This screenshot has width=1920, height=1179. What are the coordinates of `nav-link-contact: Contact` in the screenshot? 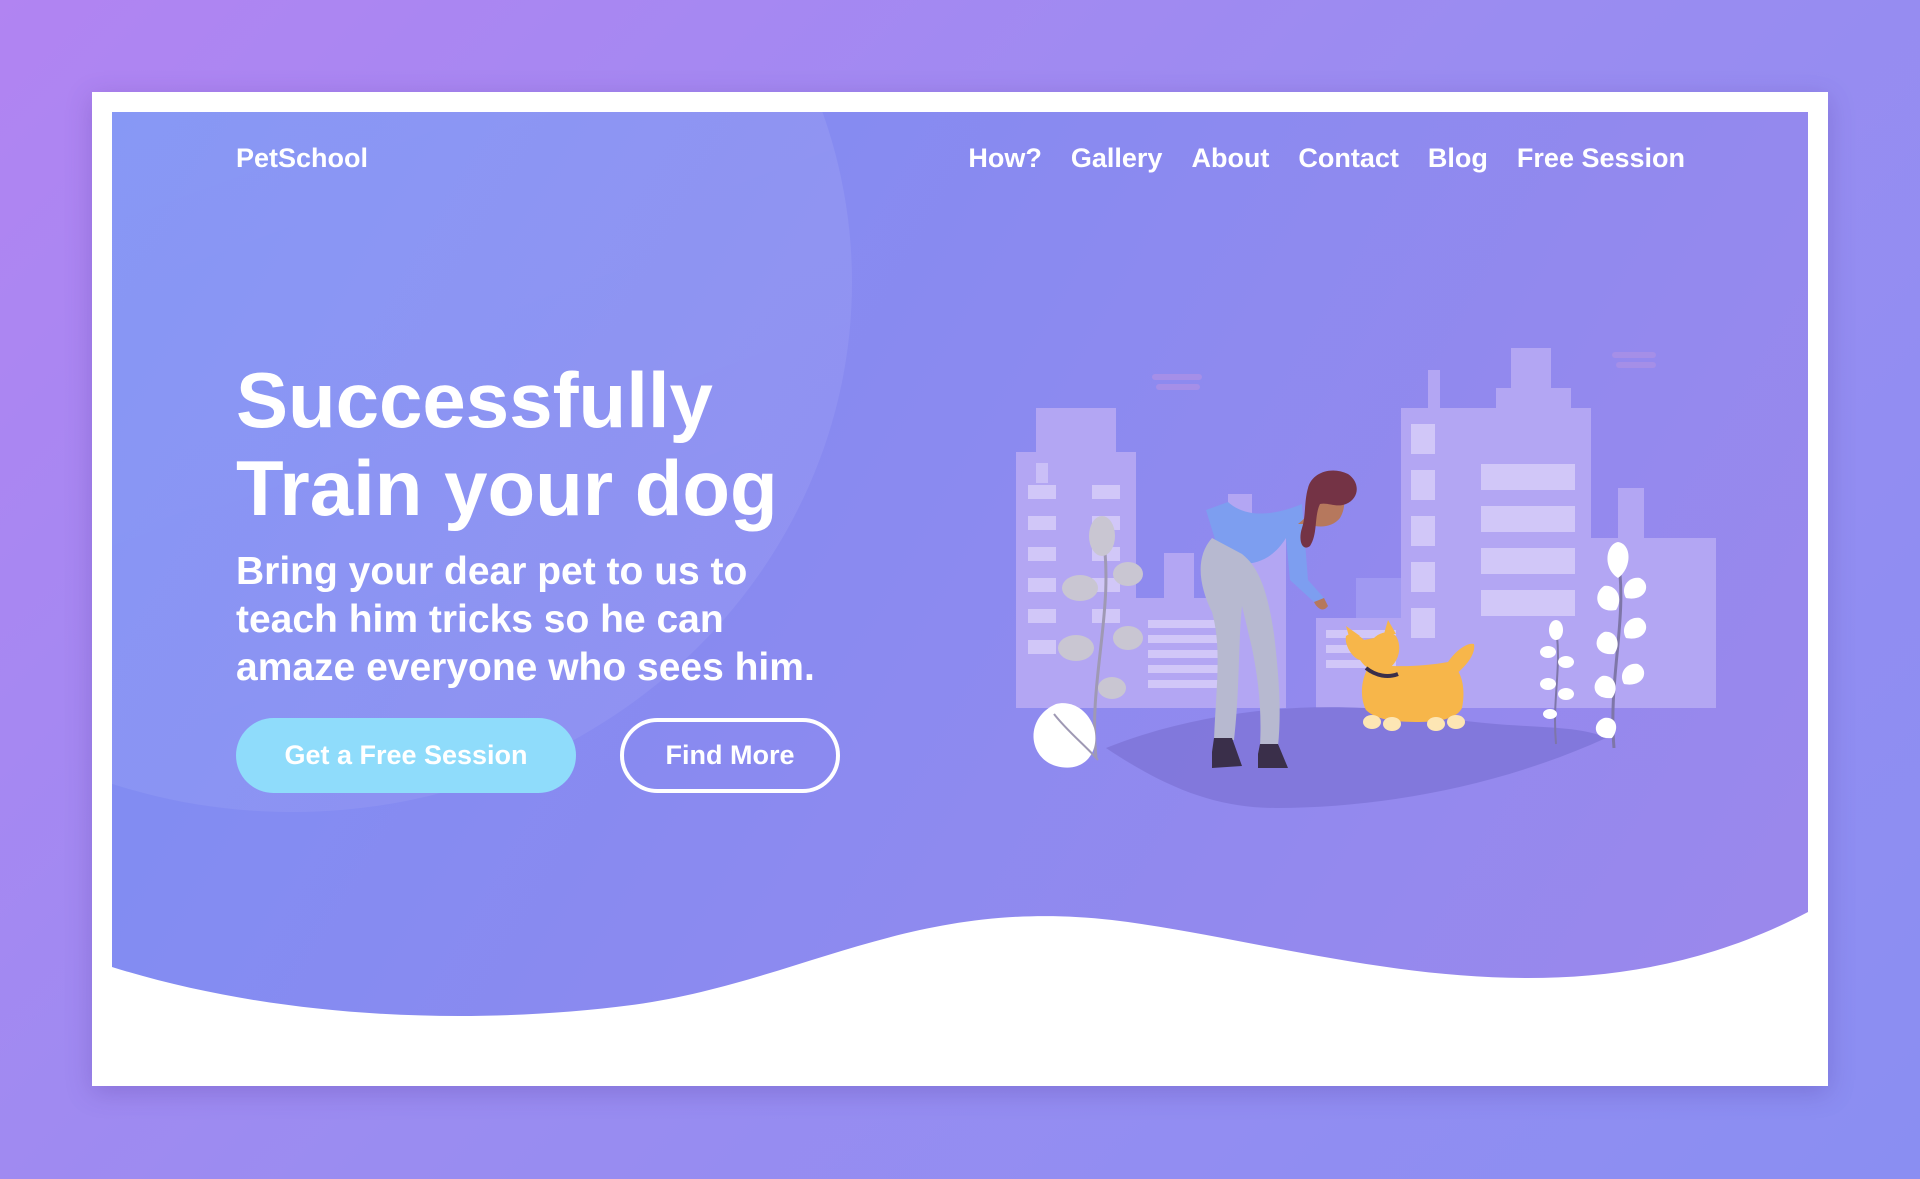 It's located at (1348, 158).